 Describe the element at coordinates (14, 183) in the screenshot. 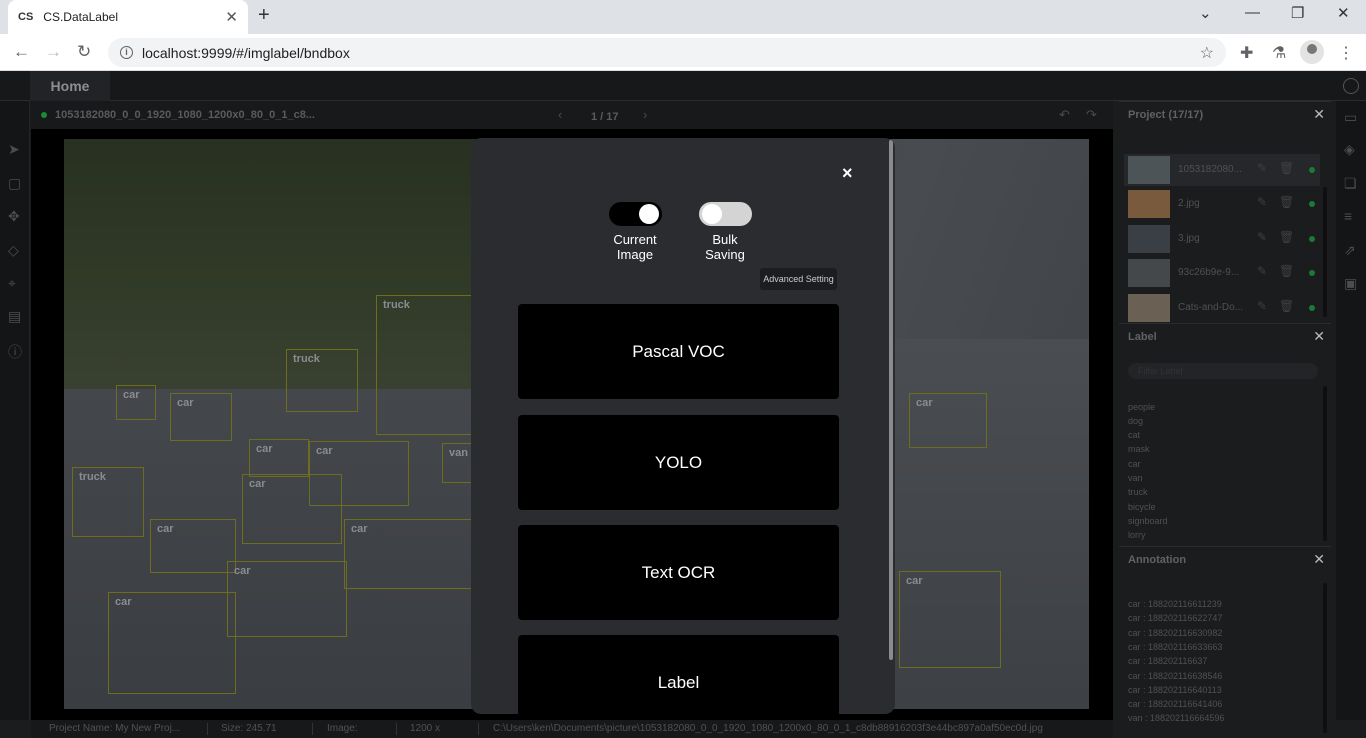

I see `bbox-tool-icon: ▢` at that location.